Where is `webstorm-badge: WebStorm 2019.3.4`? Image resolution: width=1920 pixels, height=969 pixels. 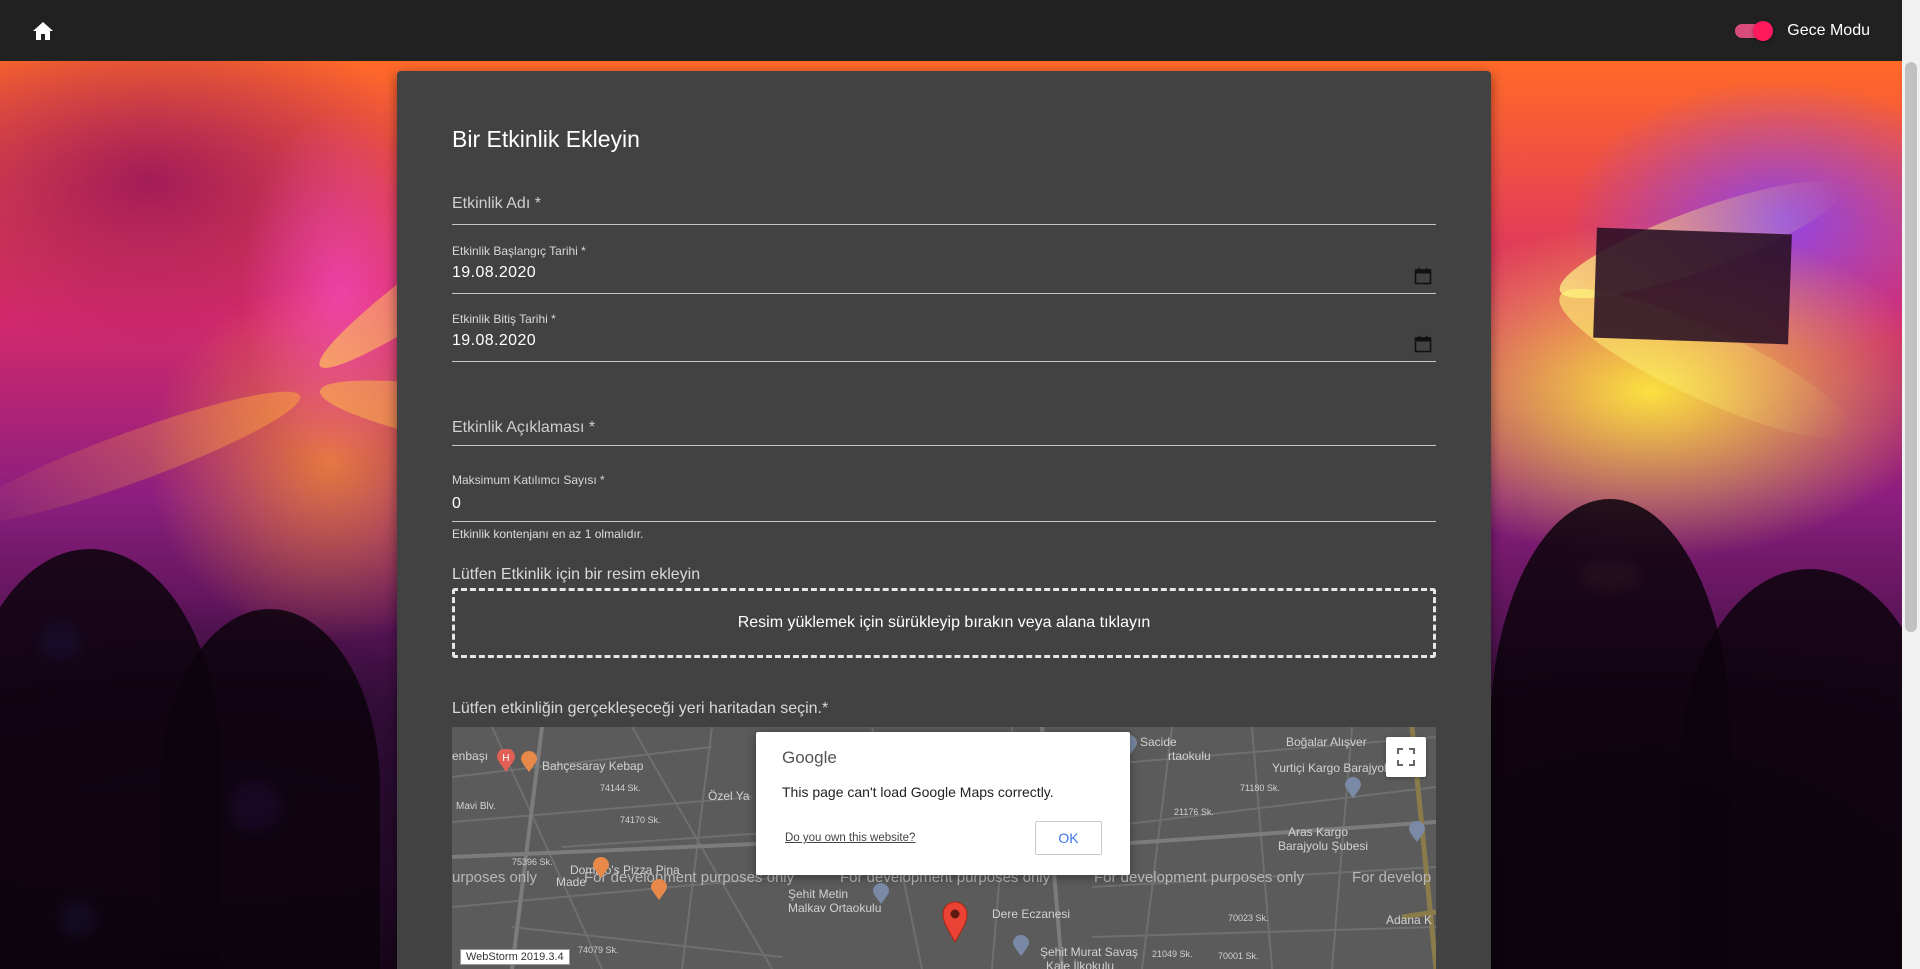 webstorm-badge: WebStorm 2019.3.4 is located at coordinates (515, 957).